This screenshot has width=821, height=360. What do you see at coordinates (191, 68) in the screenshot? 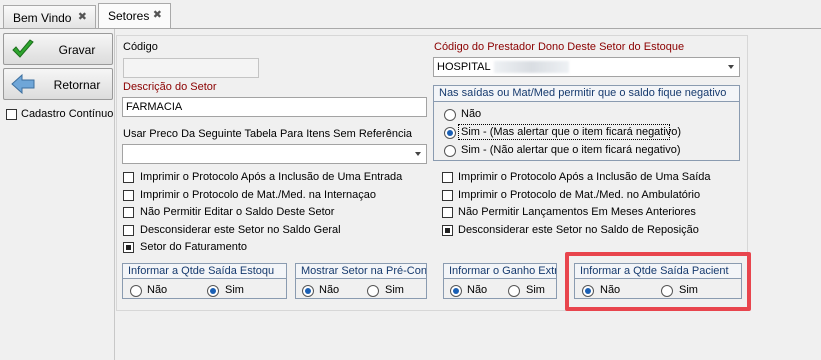
I see `codigo-field` at bounding box center [191, 68].